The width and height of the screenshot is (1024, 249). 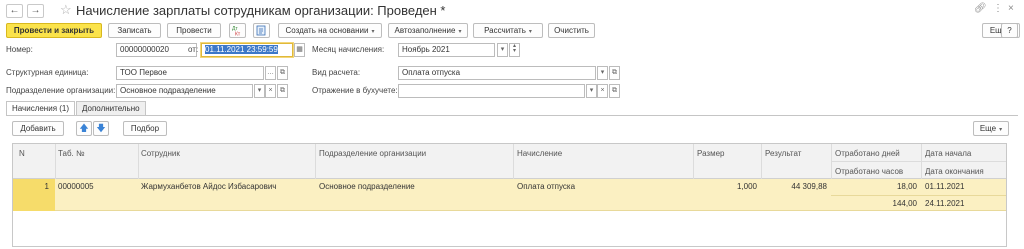 I want to click on accounting-field, so click(x=491, y=91).